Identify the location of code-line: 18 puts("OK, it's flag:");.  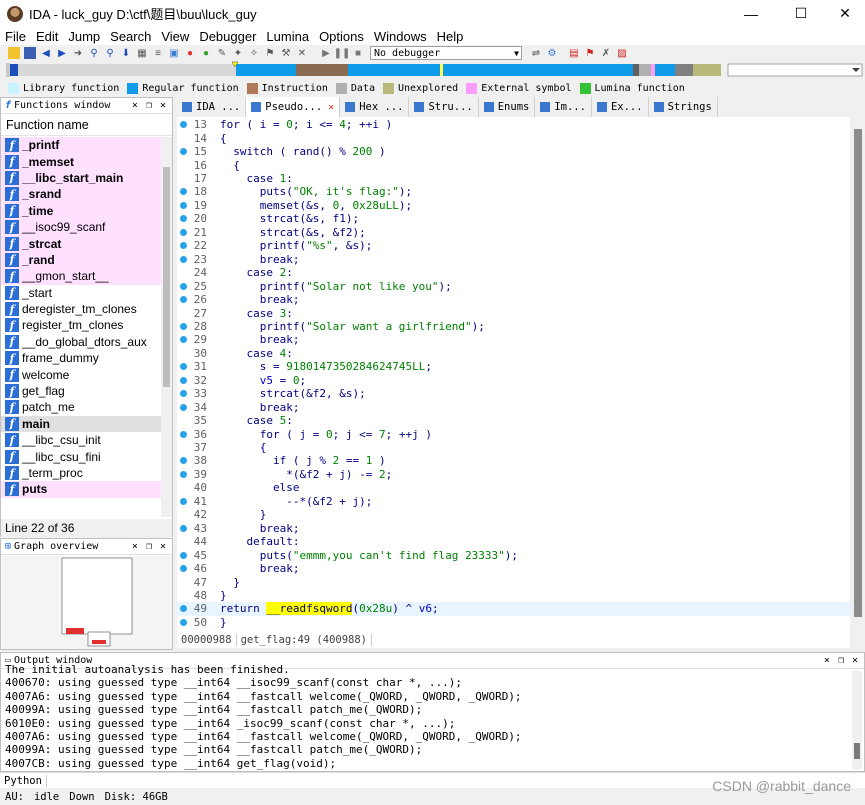
(513, 191).